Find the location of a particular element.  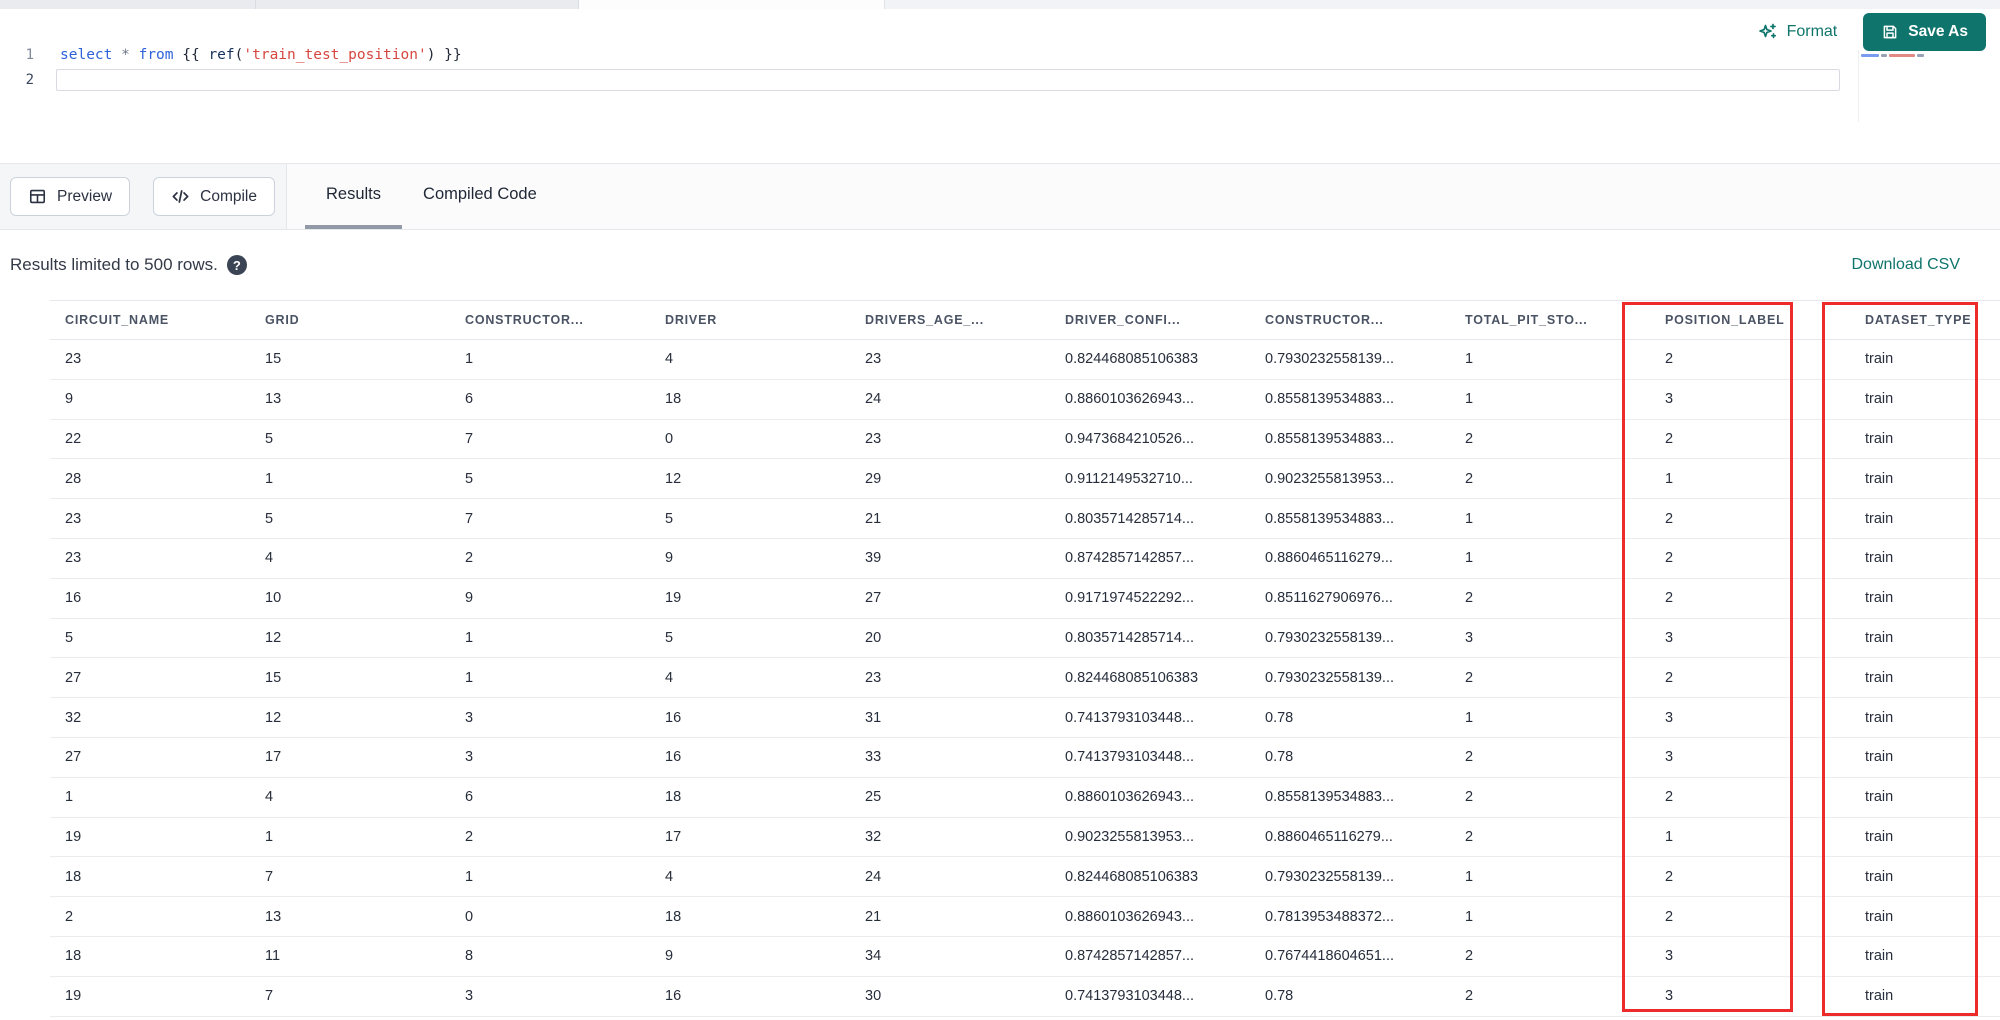

column-header-grid: GRID is located at coordinates (350, 320).